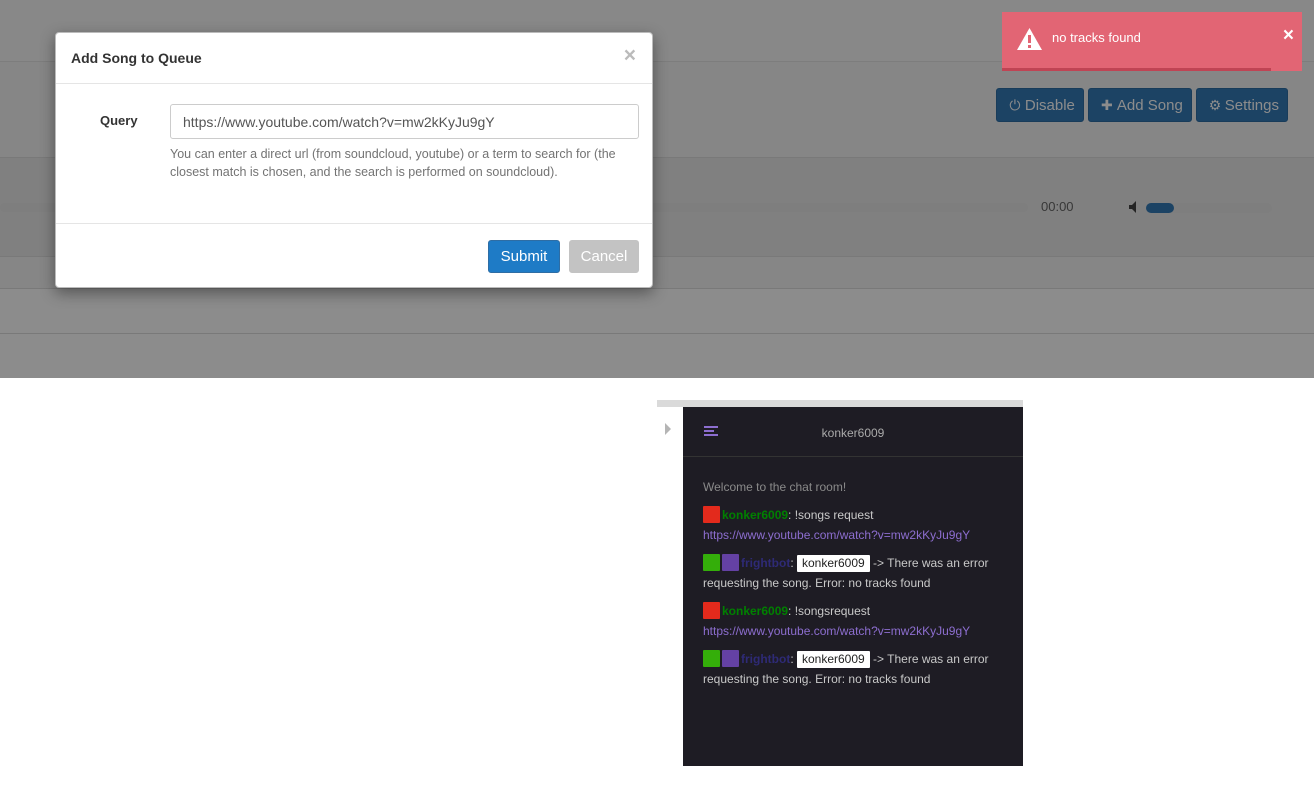 The width and height of the screenshot is (1314, 800). I want to click on query-label: Query, so click(119, 120).